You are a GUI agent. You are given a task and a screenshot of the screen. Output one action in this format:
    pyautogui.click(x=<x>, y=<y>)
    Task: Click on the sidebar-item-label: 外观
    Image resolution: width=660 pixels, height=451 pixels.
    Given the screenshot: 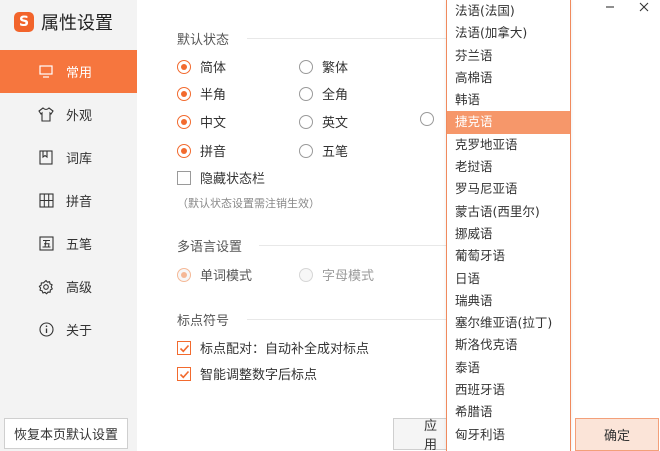 What is the action you would take?
    pyautogui.click(x=79, y=116)
    